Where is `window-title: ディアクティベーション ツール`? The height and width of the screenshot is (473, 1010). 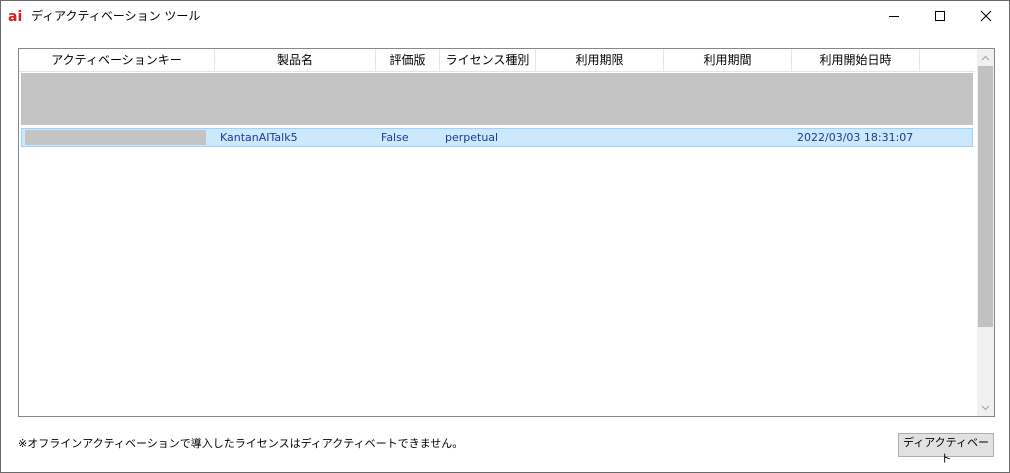 window-title: ディアクティベーション ツール is located at coordinates (116, 16).